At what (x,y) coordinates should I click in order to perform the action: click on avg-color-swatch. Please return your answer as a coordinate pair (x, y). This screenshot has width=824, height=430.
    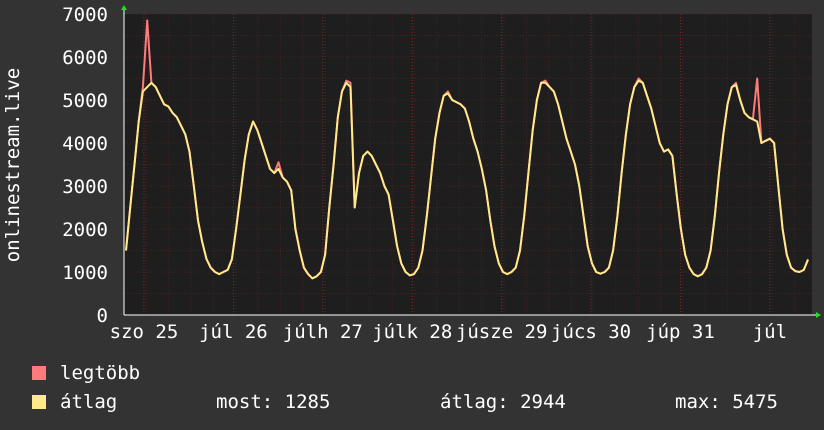
    Looking at the image, I should click on (39, 402).